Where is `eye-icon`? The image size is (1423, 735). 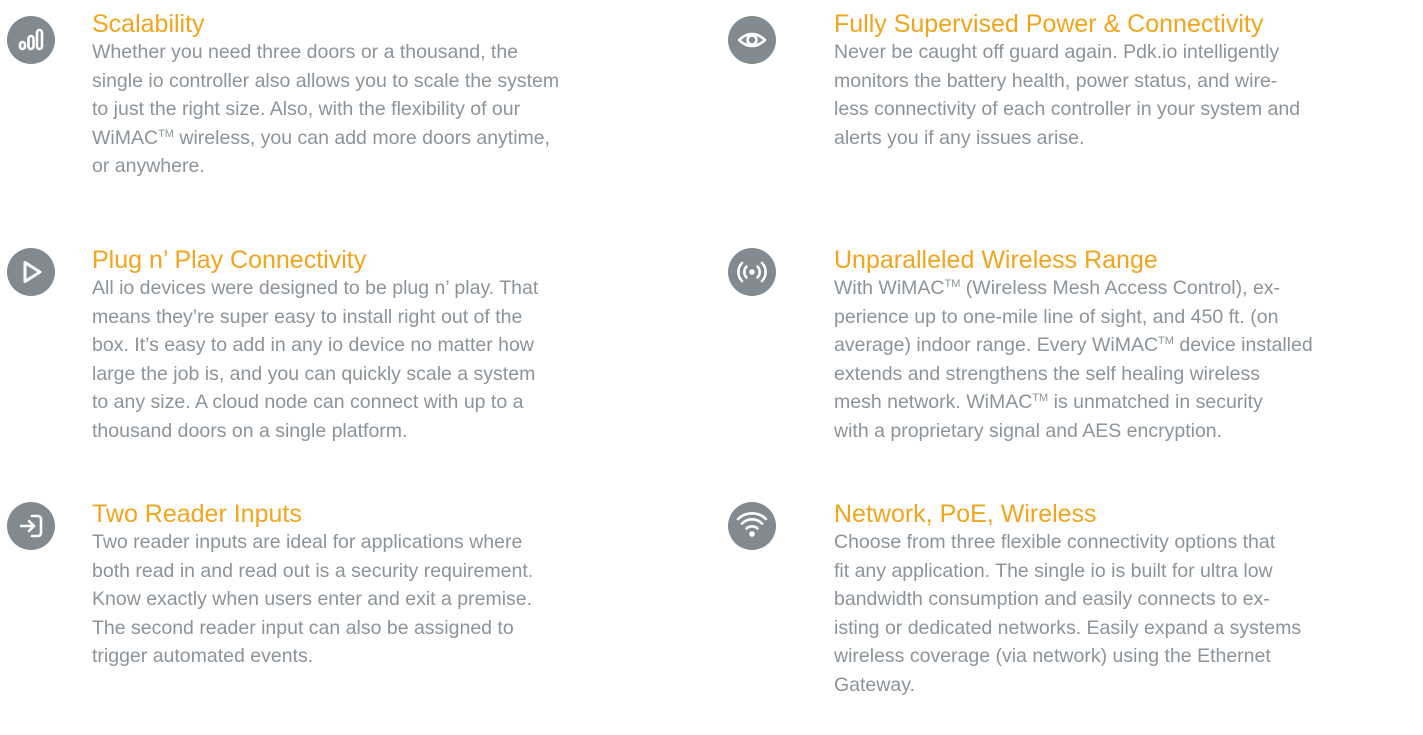
eye-icon is located at coordinates (752, 40).